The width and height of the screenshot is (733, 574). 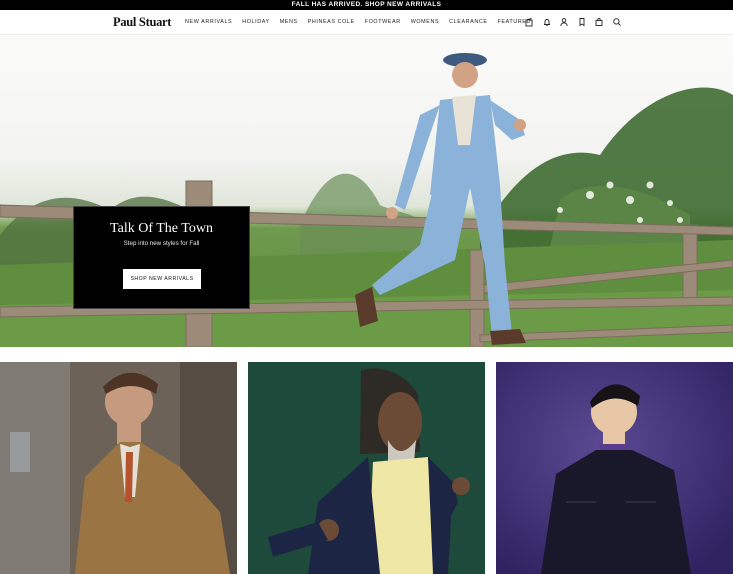 I want to click on category-tile-outerwear, so click(x=366, y=468).